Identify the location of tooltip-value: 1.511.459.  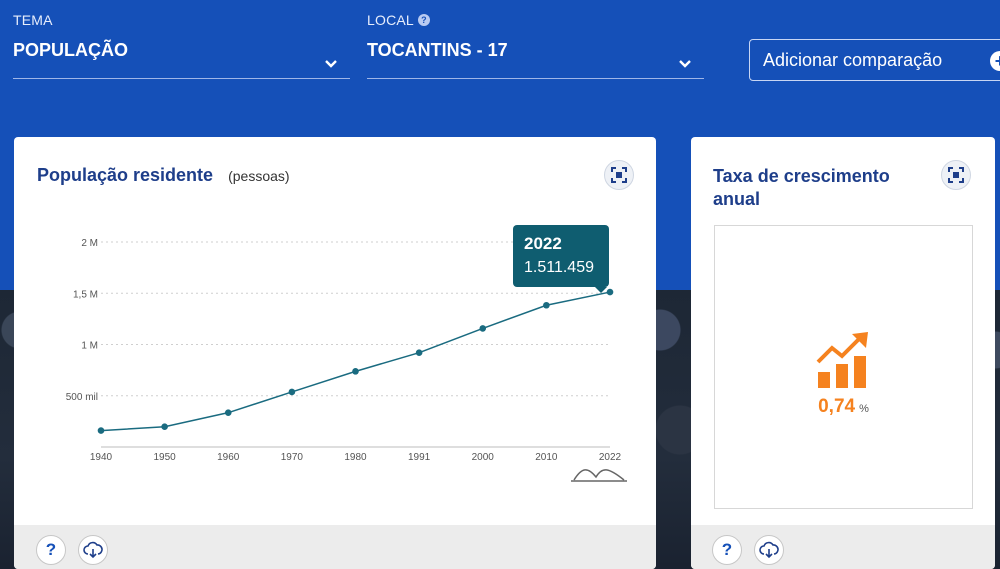
(559, 267).